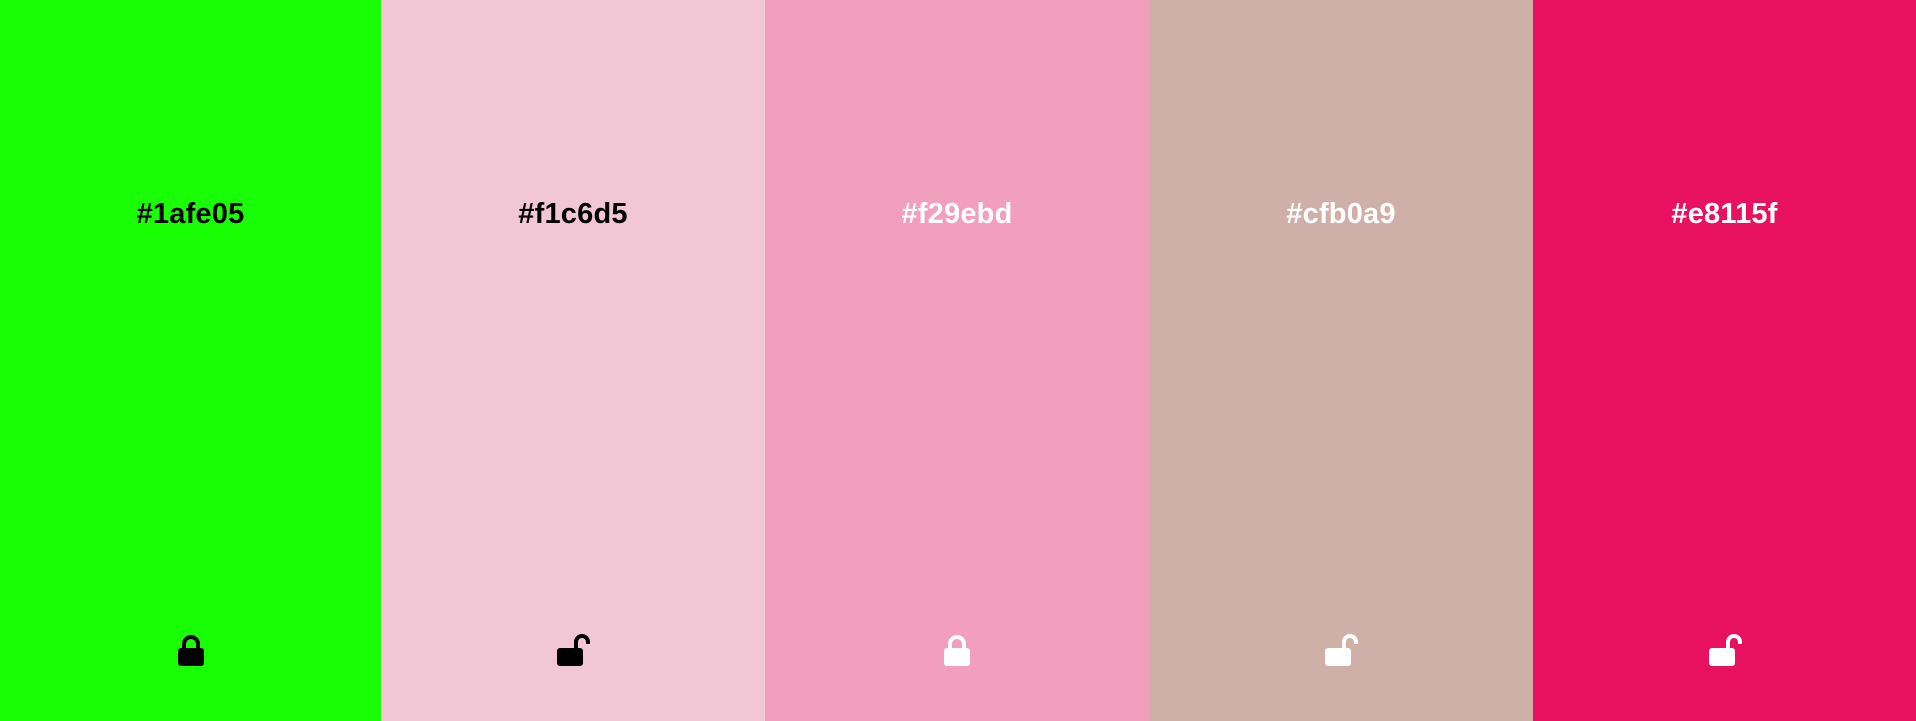 The height and width of the screenshot is (721, 1916). What do you see at coordinates (1341, 214) in the screenshot?
I see `hex-code-label: #cfb0a9` at bounding box center [1341, 214].